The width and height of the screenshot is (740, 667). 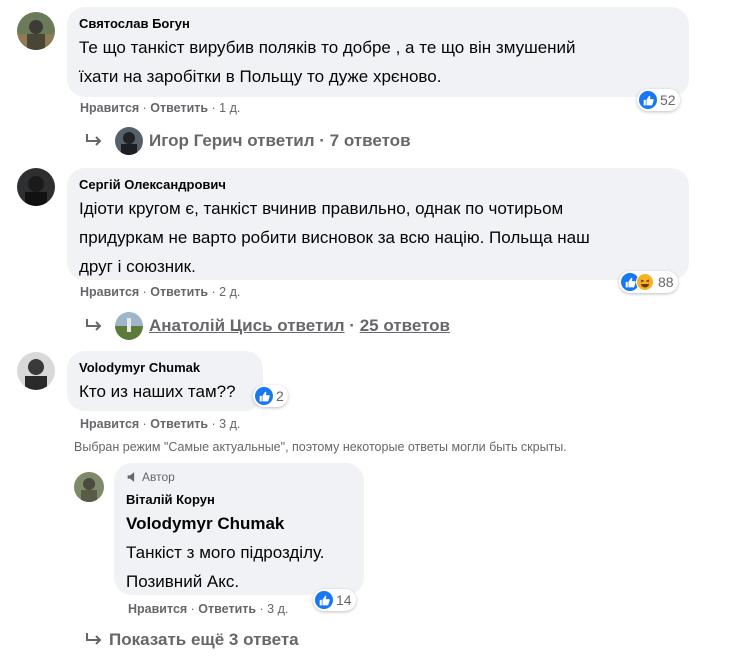 I want to click on comment-author: Сергій Олександрович, so click(x=378, y=185).